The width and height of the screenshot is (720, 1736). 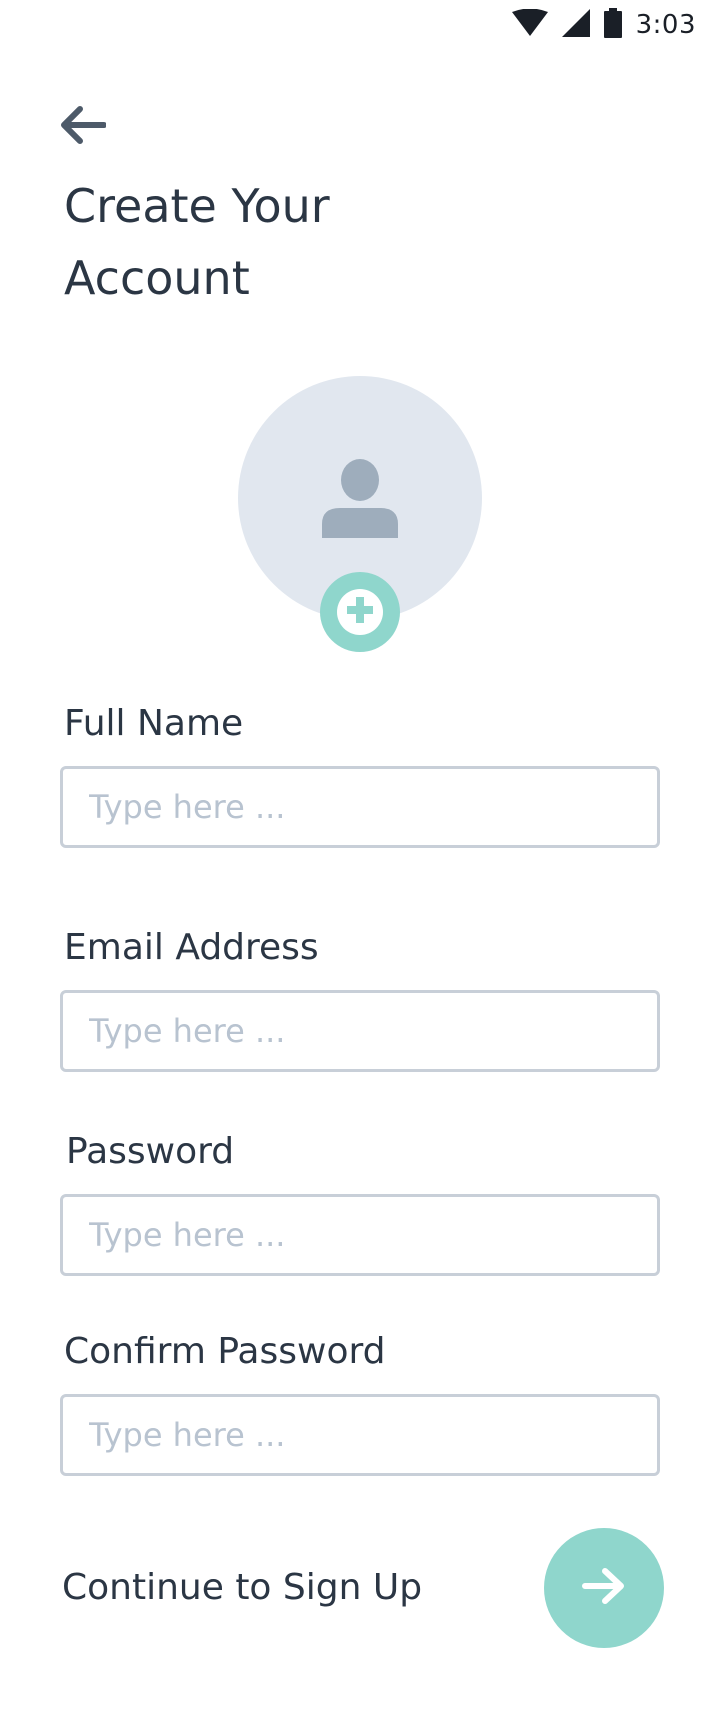 I want to click on add-photo-button, so click(x=360, y=612).